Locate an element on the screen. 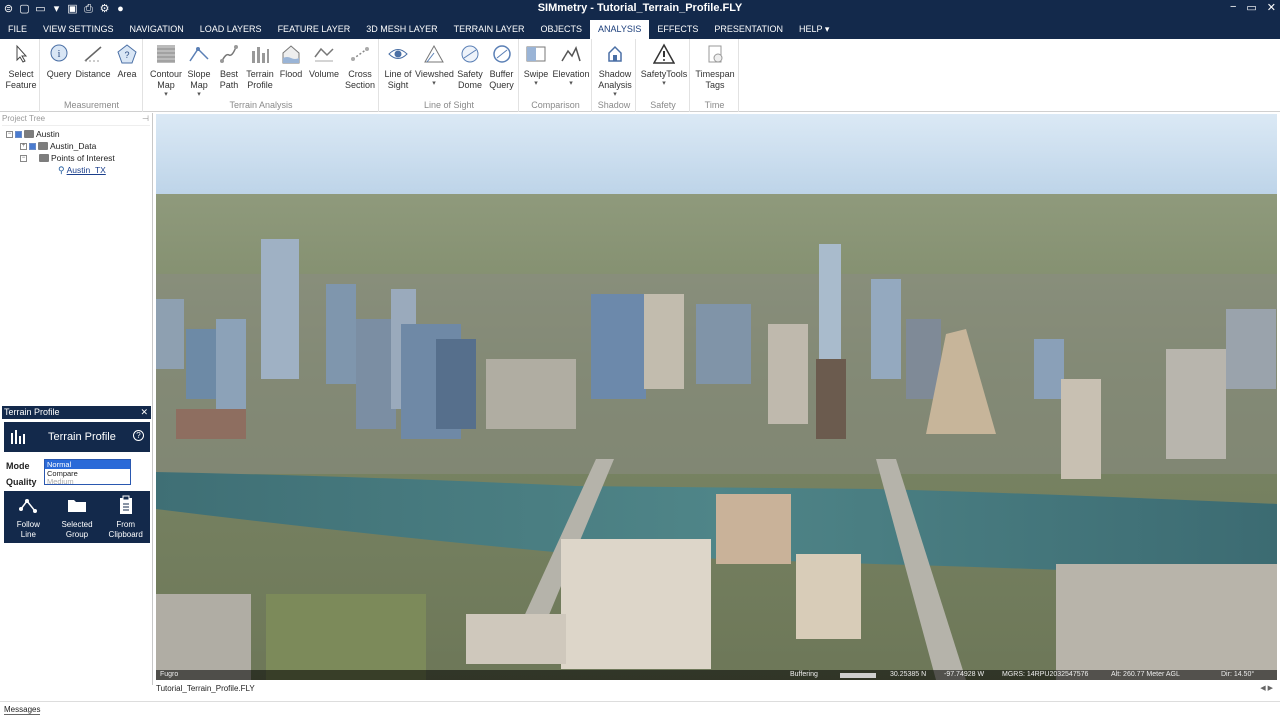 The height and width of the screenshot is (720, 1280). follow-line-button: Follow Line is located at coordinates (28, 517).